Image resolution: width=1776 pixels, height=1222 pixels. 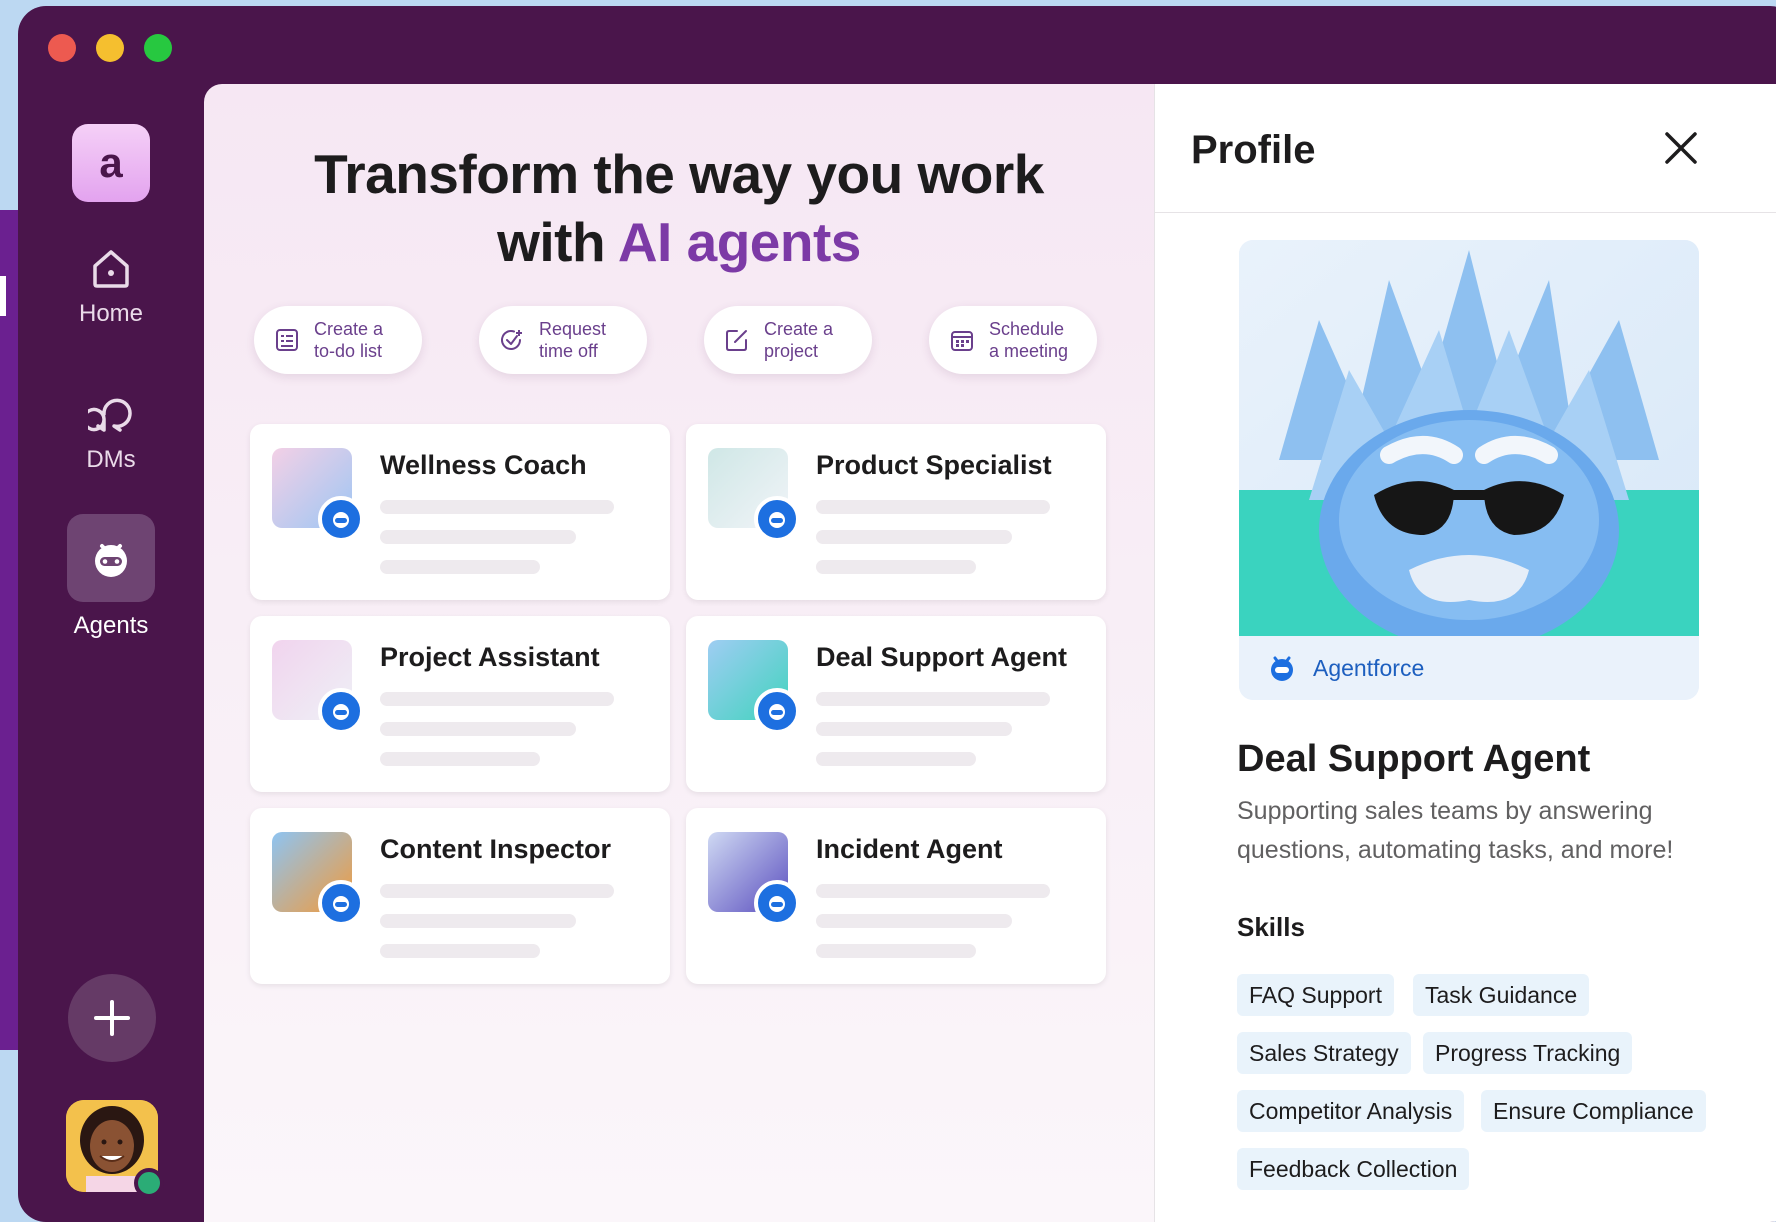 I want to click on agent-name: Content Inspector, so click(x=496, y=849).